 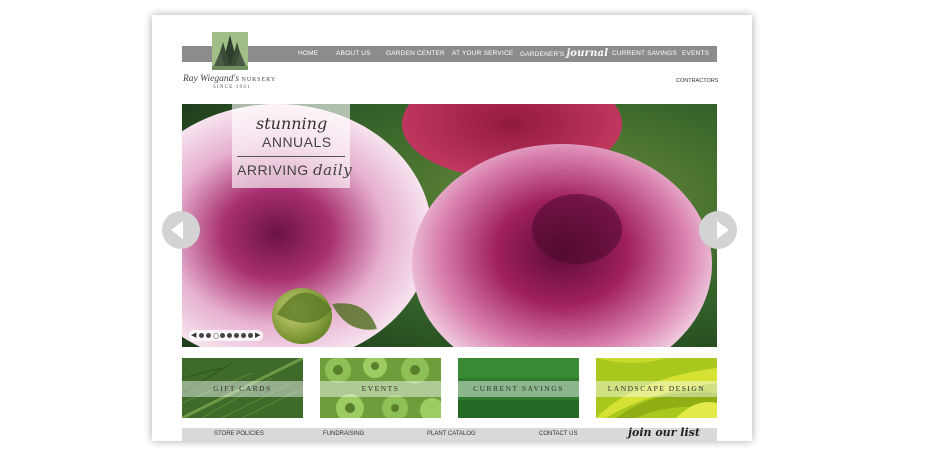 I want to click on tile-gift-cards: GIFT CARDS, so click(x=242, y=388).